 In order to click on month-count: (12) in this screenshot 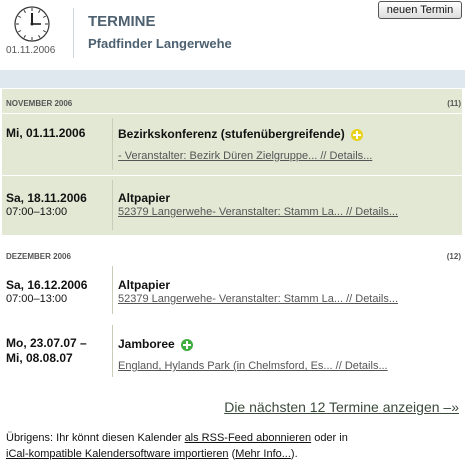, I will do `click(453, 256)`.